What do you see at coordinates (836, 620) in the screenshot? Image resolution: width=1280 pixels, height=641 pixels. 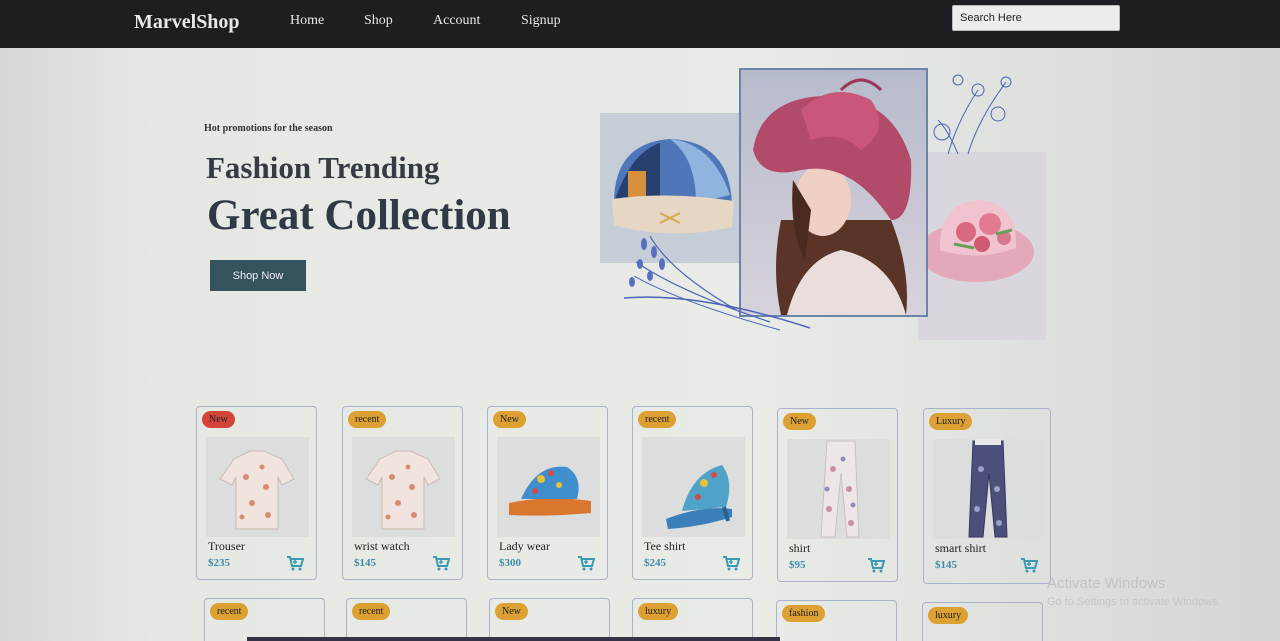 I see `product-card: fashion` at bounding box center [836, 620].